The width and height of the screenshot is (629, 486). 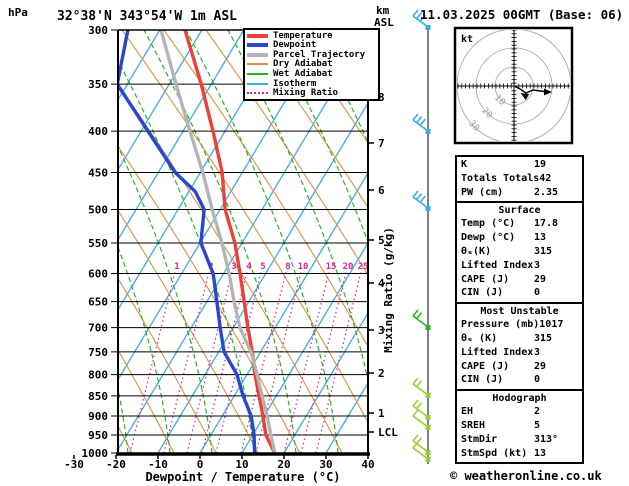 I want to click on stat-label: K, so click(x=464, y=164).